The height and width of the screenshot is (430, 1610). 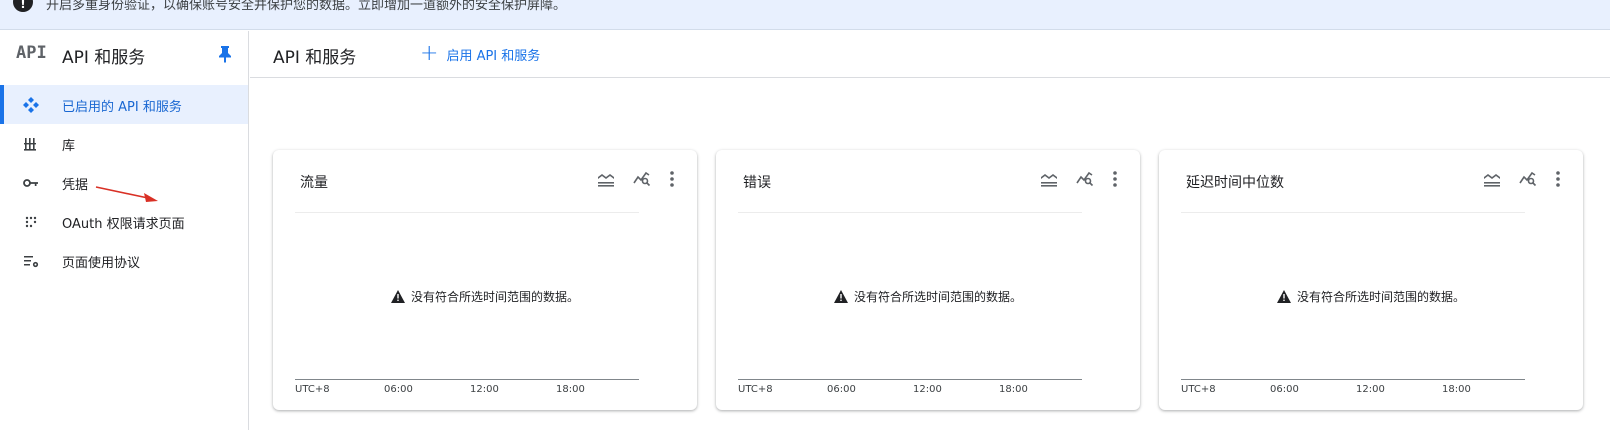 I want to click on enable-apis-label: 启用 API 和服务, so click(x=493, y=56).